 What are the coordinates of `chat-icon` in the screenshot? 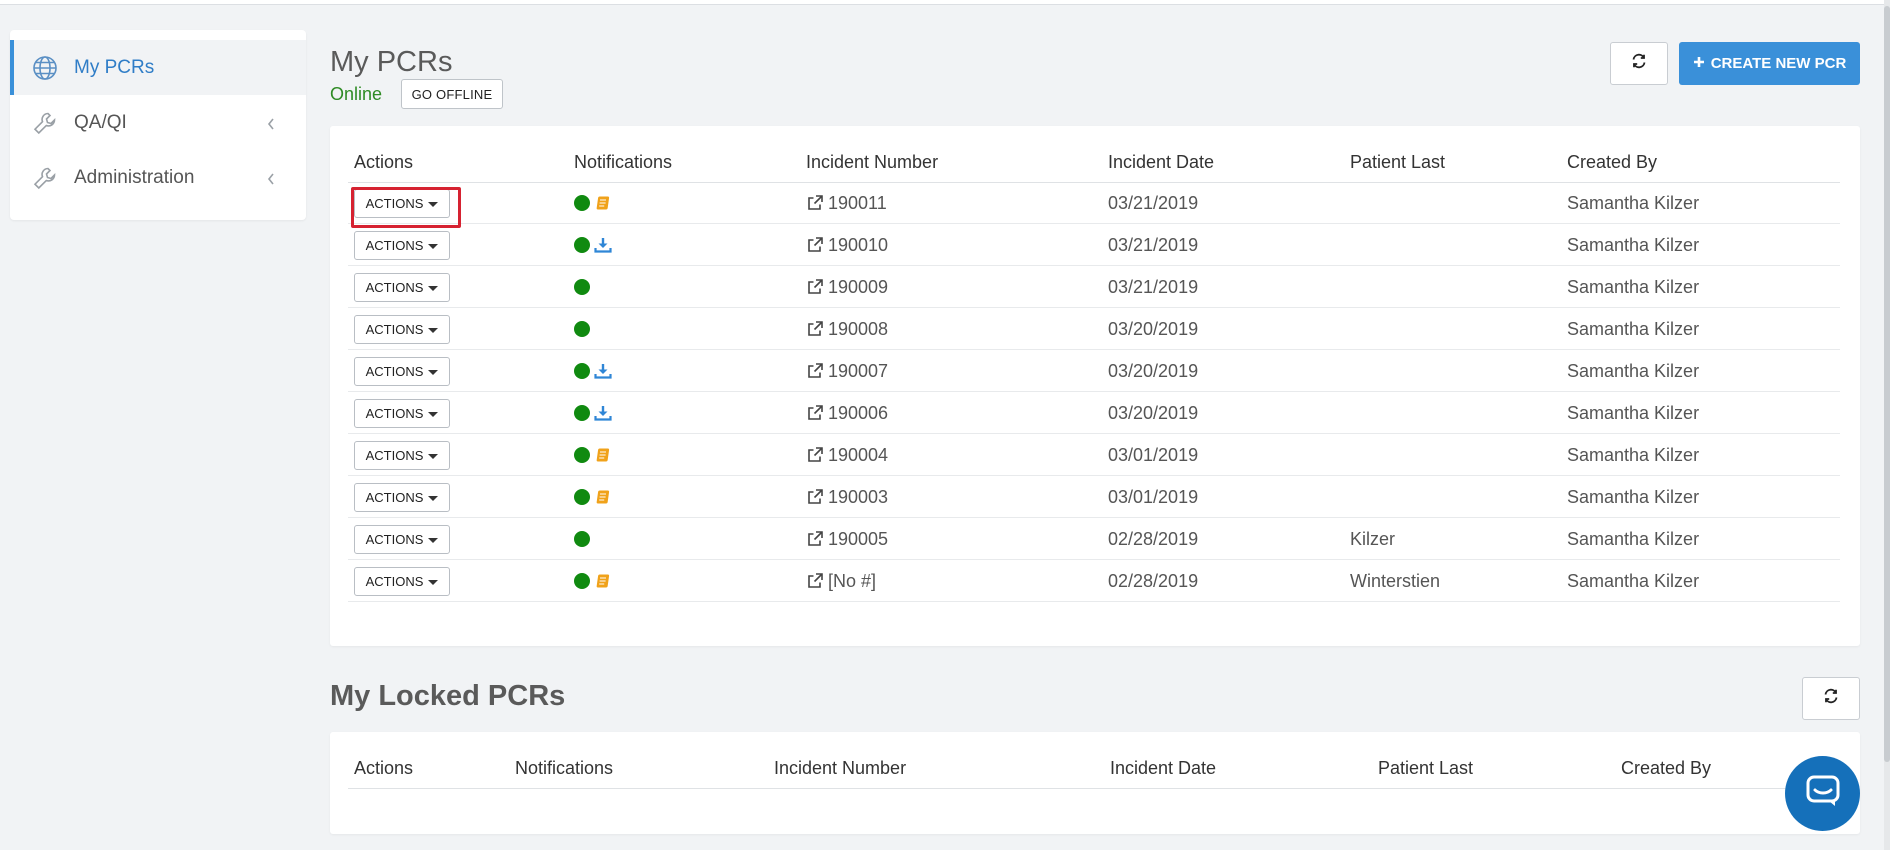 It's located at (1823, 793).